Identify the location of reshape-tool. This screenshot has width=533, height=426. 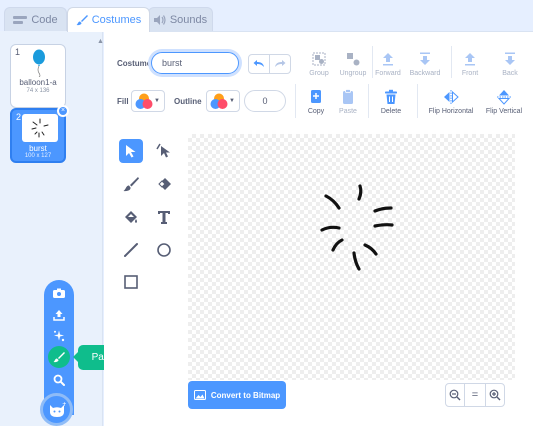
(164, 151).